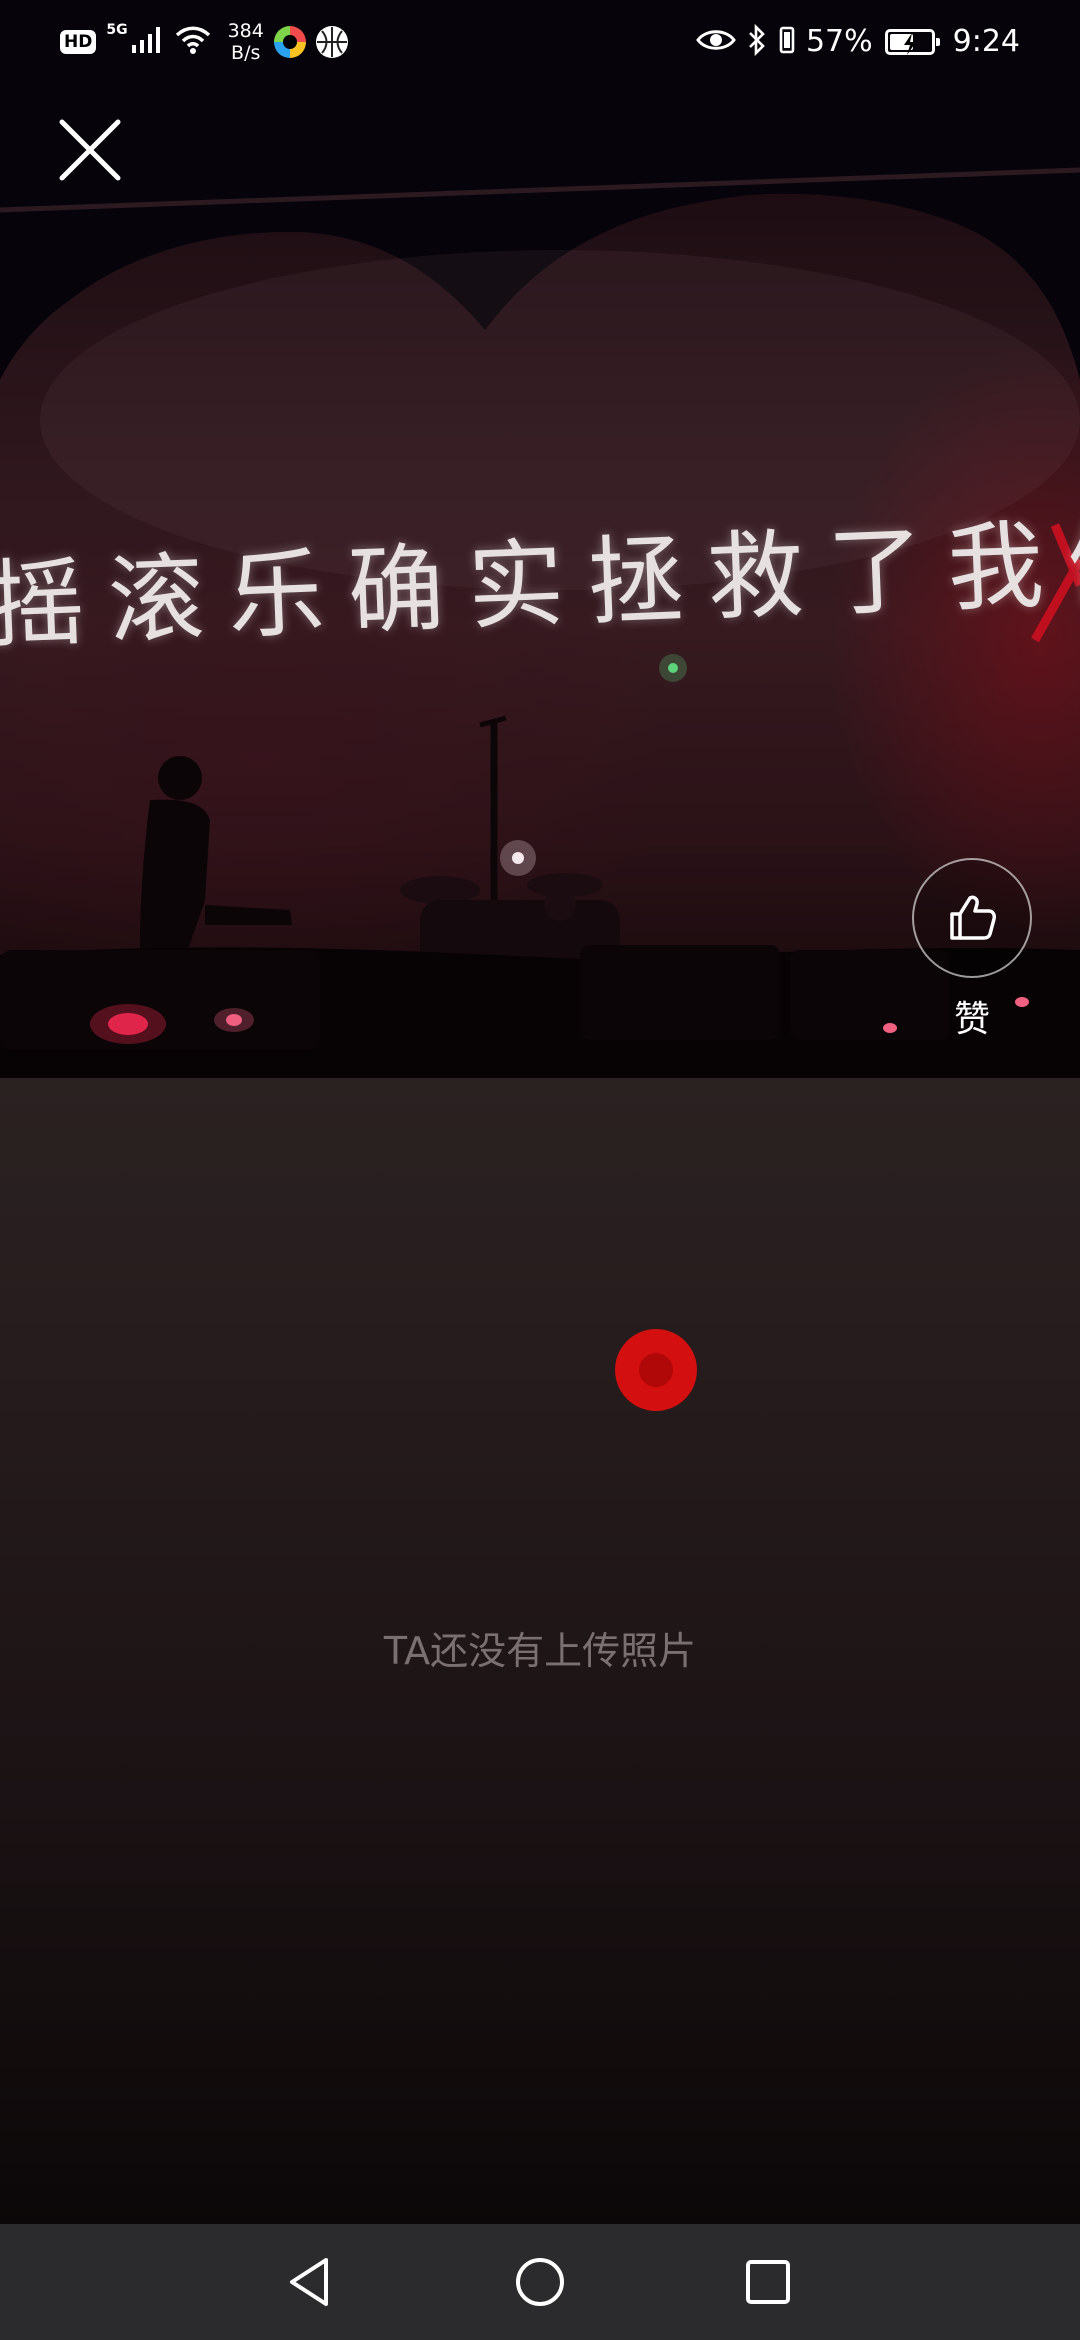 This screenshot has width=1080, height=2340. I want to click on system-navigation-bar, so click(540, 2282).